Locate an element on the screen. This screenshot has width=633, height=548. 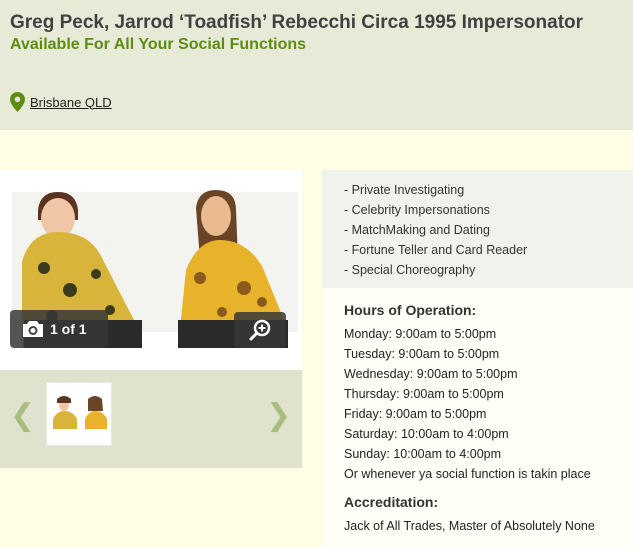
service-item: - MatchMaking and Dating is located at coordinates (417, 230).